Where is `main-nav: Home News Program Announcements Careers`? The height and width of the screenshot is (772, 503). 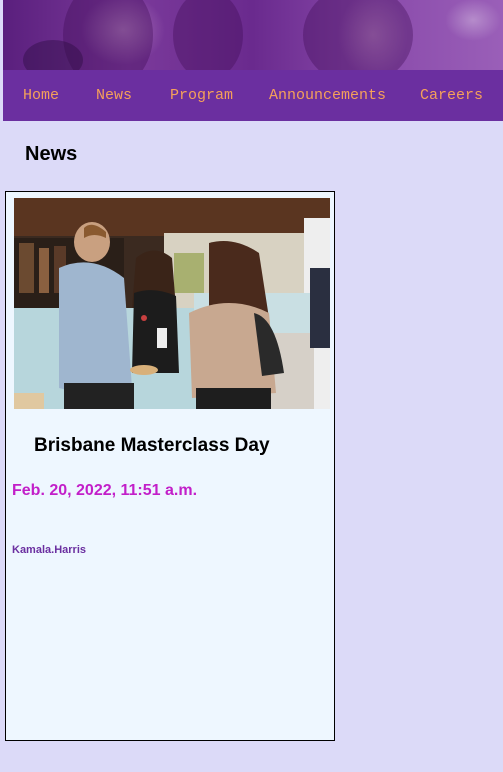
main-nav: Home News Program Announcements Careers is located at coordinates (253, 95).